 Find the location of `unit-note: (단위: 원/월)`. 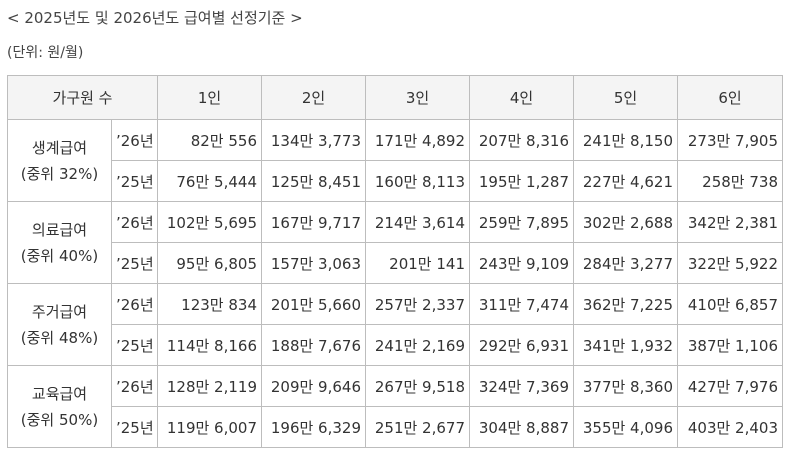

unit-note: (단위: 원/월) is located at coordinates (45, 53).